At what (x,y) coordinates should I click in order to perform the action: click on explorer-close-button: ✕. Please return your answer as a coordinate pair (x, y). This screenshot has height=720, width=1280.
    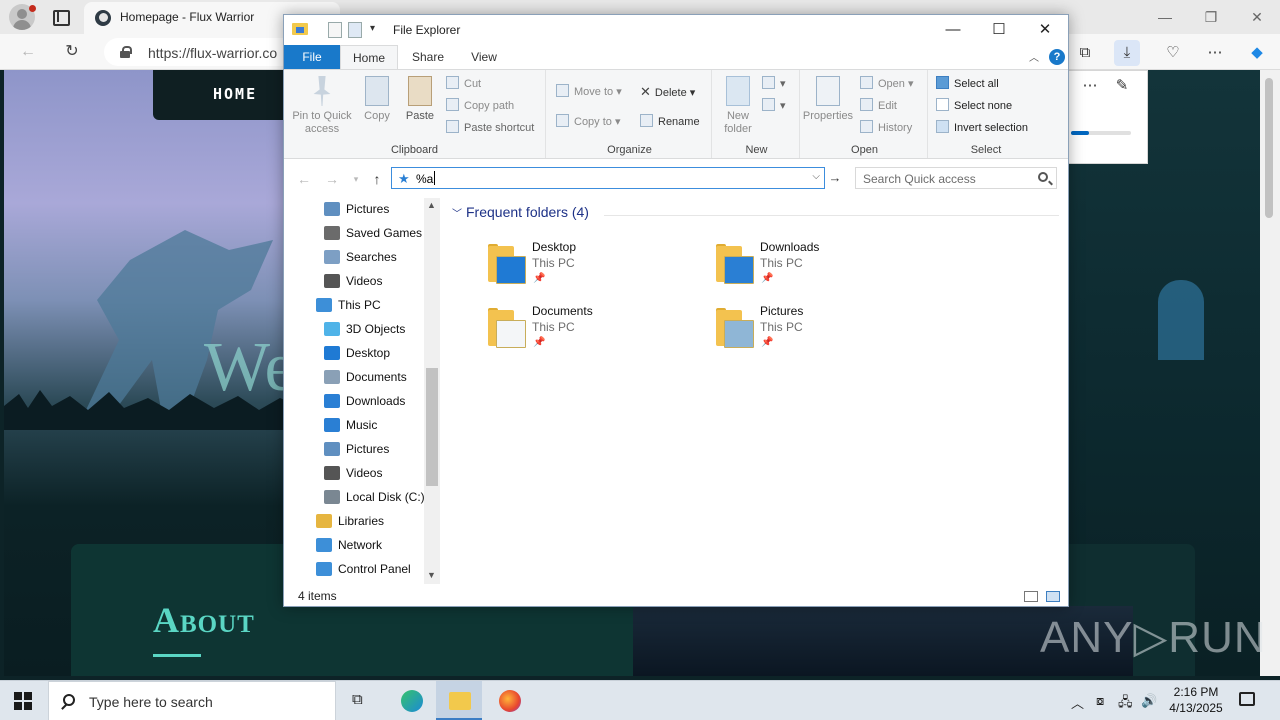
    Looking at the image, I should click on (1045, 30).